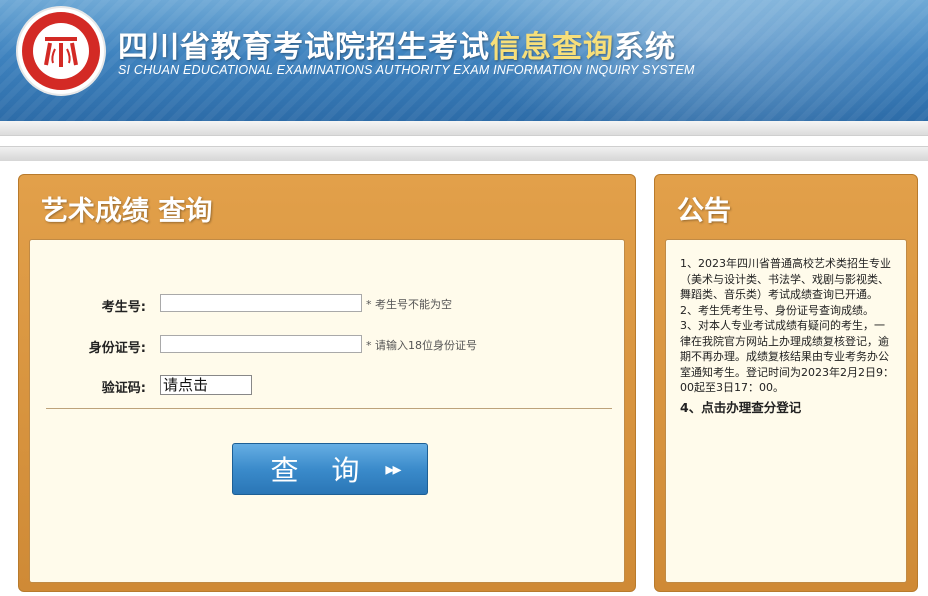 The height and width of the screenshot is (596, 928). I want to click on site-title-part2: 系统, so click(645, 47).